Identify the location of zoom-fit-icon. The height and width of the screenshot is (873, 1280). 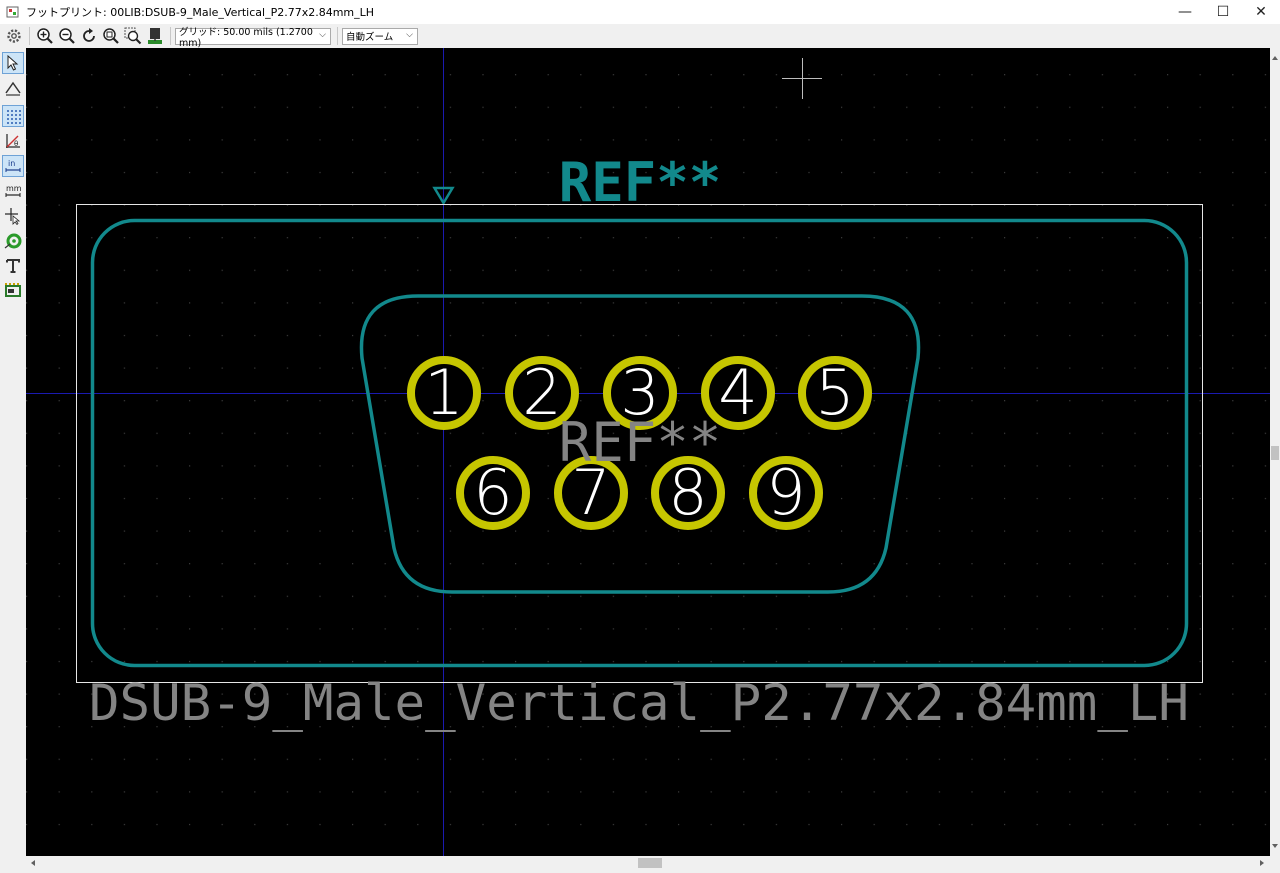
(111, 36).